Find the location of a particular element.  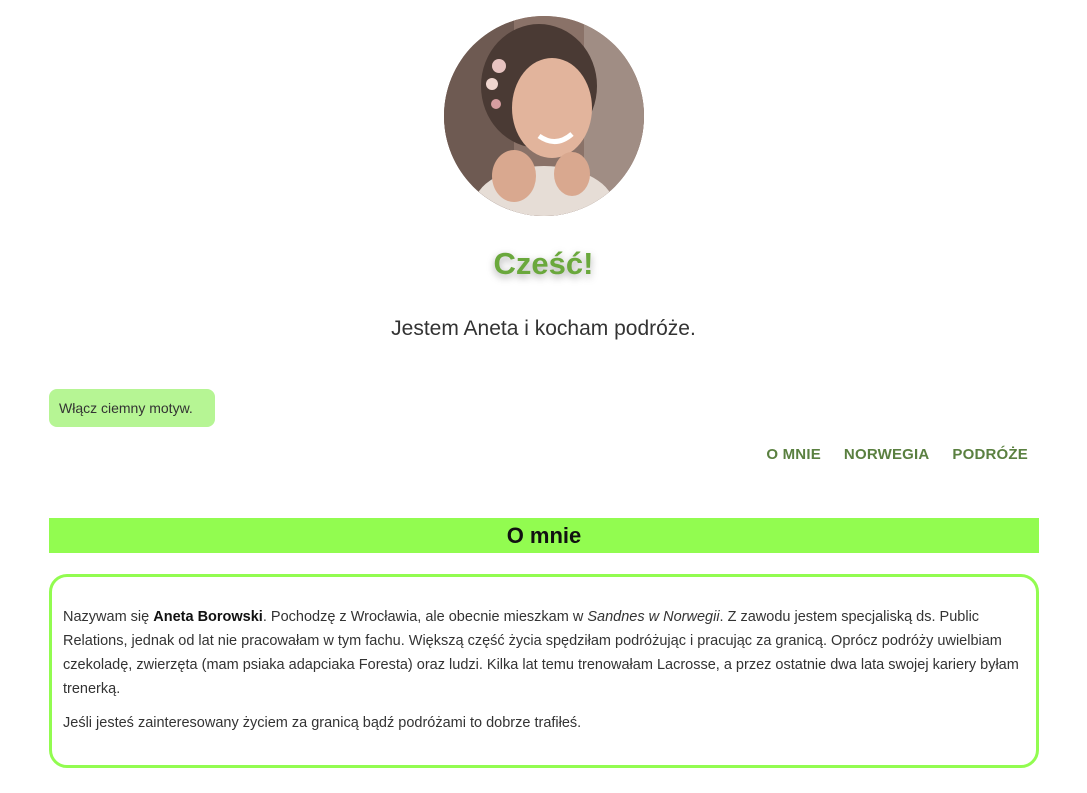

location-text: Sandnes w Norwegii is located at coordinates (653, 617).